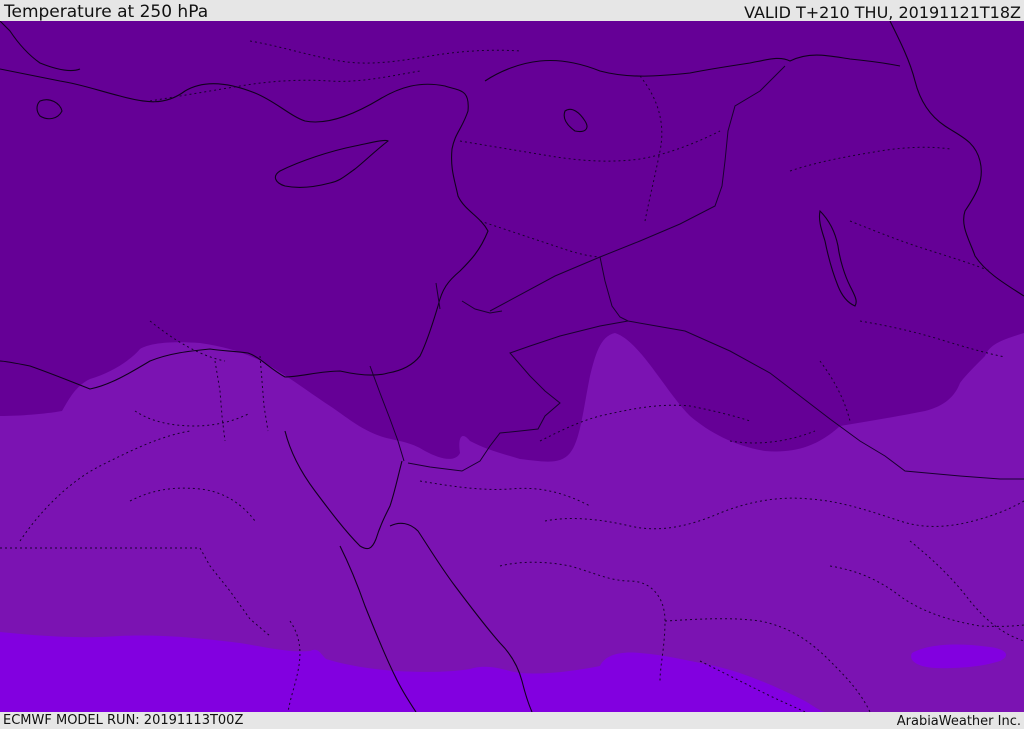  What do you see at coordinates (106, 12) in the screenshot?
I see `map-title: Temperature at 250 hPa` at bounding box center [106, 12].